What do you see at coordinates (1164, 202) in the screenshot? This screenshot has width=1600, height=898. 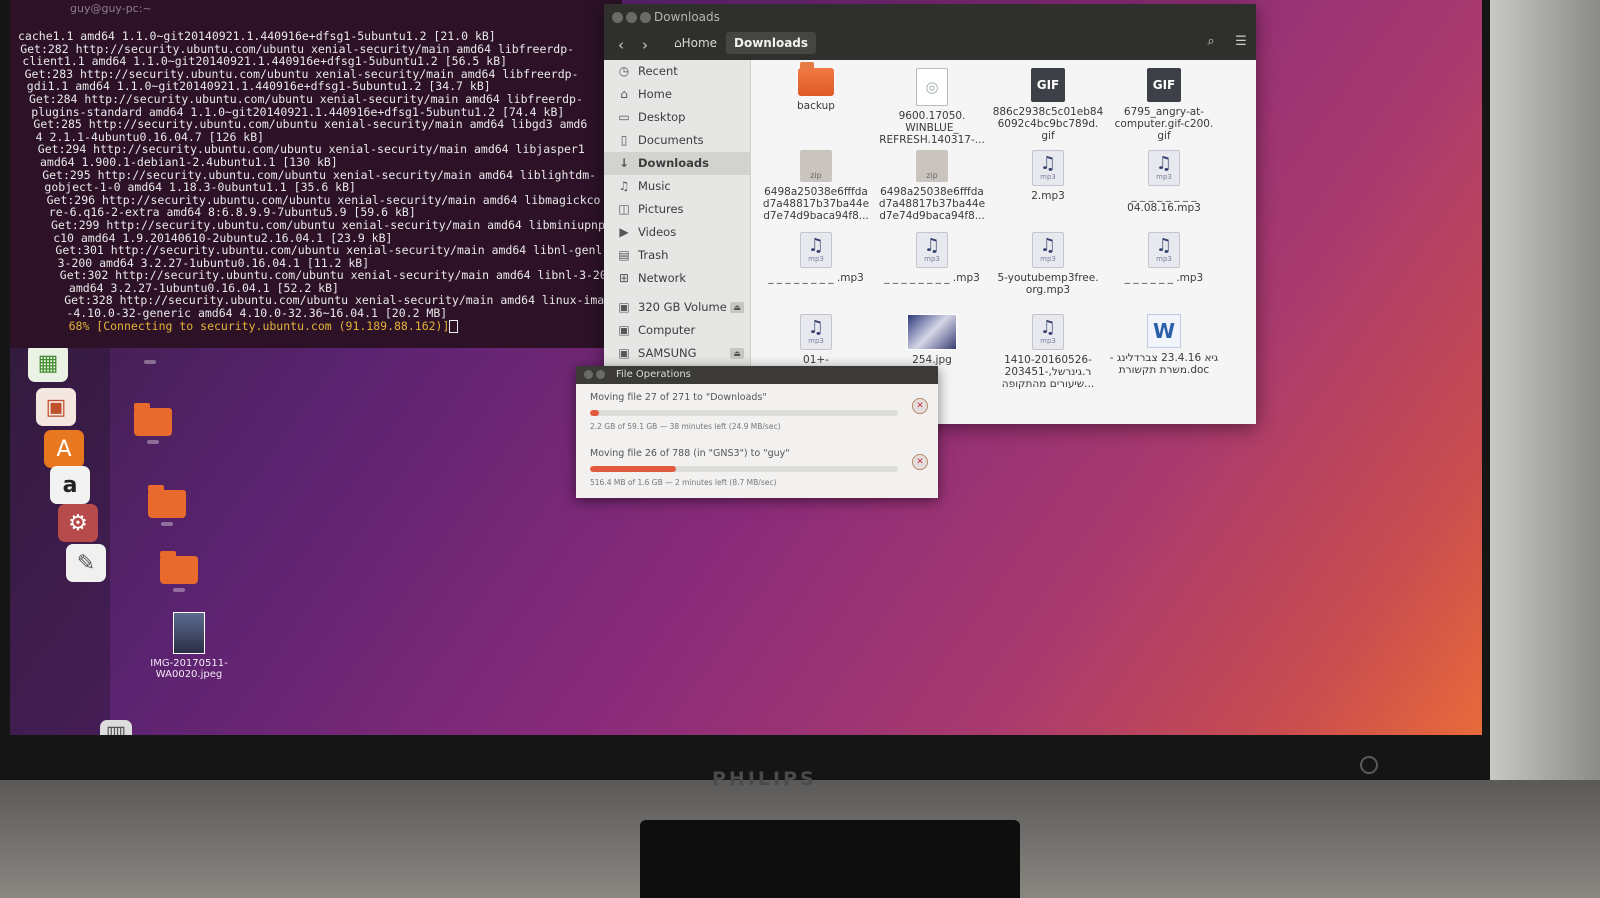 I see `file-name: _ _ _ _ _ _ _ _ 04.08.16.mp3` at bounding box center [1164, 202].